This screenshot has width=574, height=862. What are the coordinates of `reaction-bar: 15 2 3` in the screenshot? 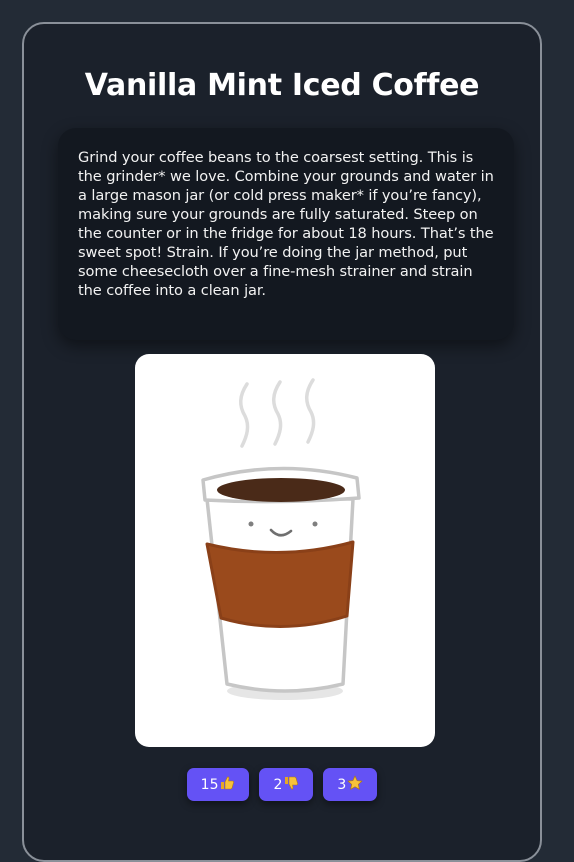 It's located at (282, 784).